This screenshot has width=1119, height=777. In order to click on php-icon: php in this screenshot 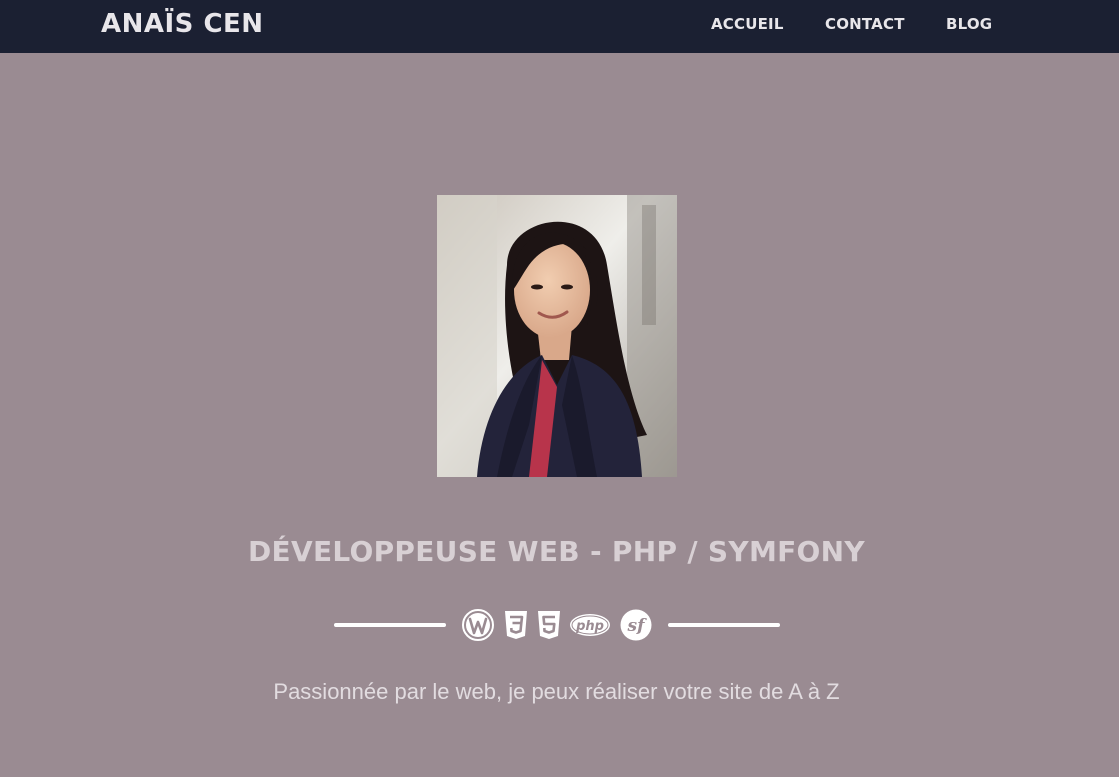, I will do `click(590, 625)`.